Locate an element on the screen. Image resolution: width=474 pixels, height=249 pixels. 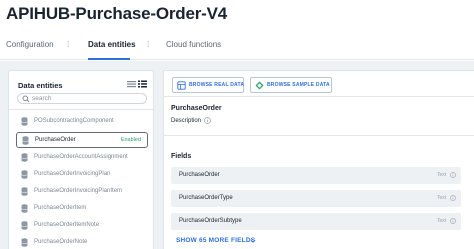
field-name: PurchaseOrderType is located at coordinates (206, 198).